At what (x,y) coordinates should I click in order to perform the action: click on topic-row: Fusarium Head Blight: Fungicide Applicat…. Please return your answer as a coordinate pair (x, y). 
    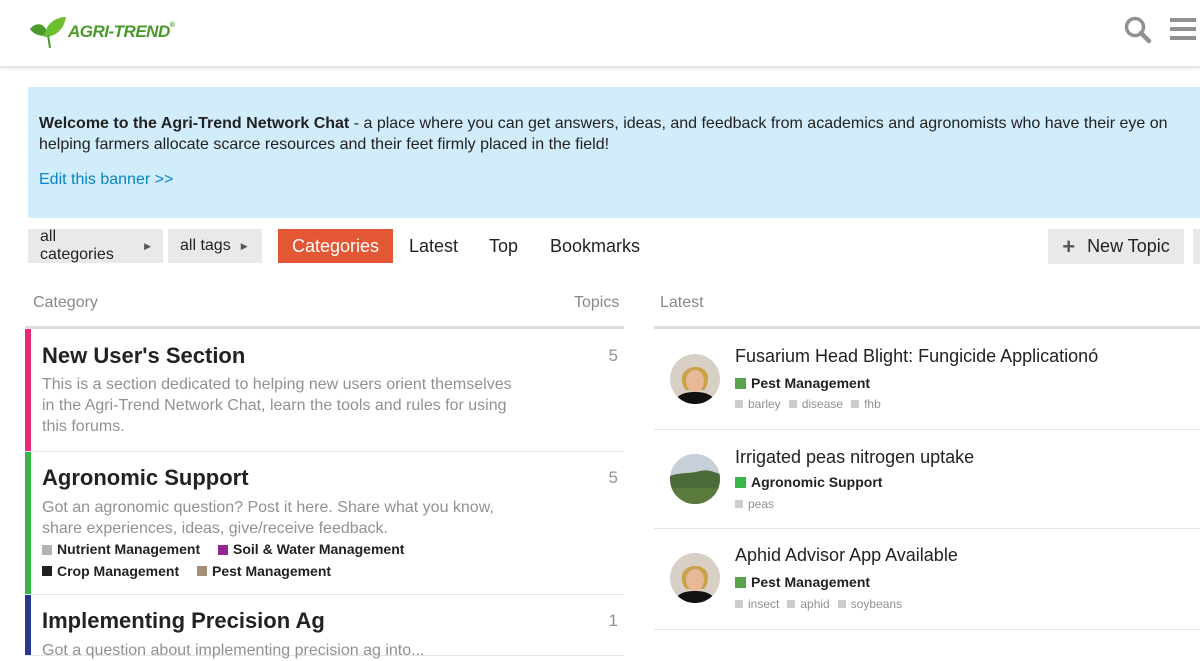
    Looking at the image, I should click on (927, 379).